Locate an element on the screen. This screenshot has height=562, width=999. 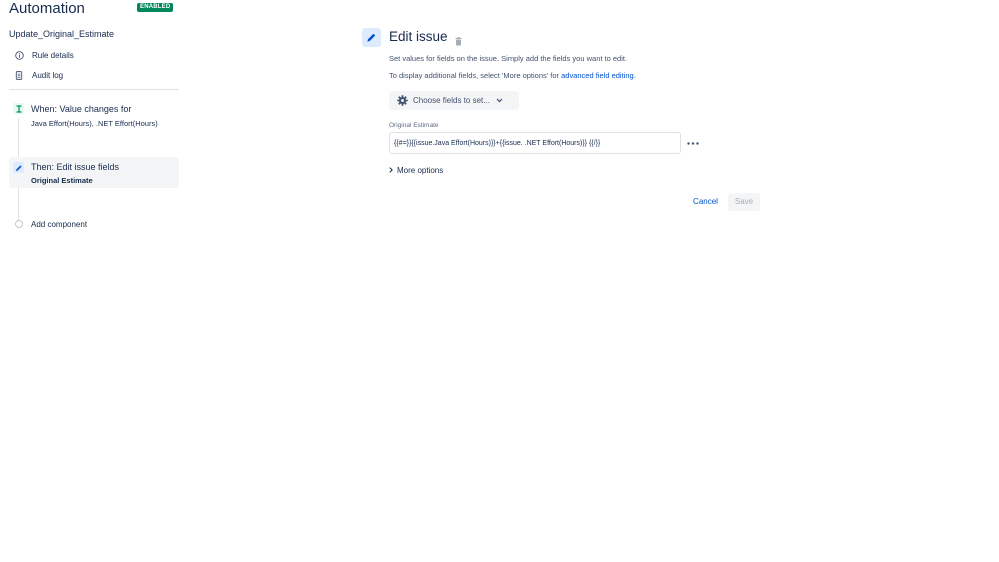
nav-item-label: Audit log is located at coordinates (48, 75).